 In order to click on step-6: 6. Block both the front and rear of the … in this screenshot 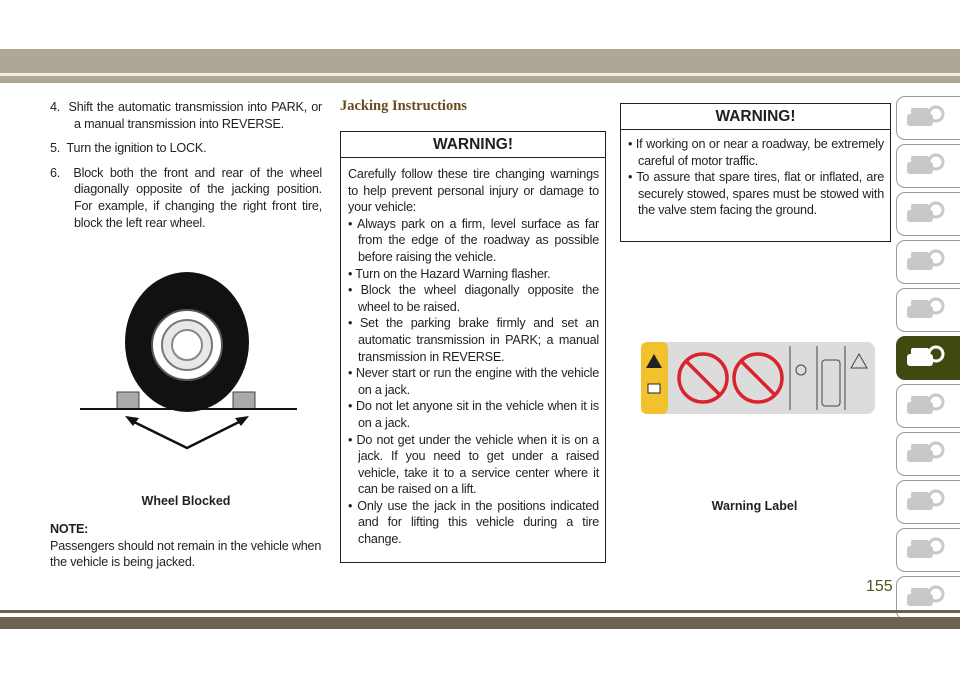, I will do `click(186, 198)`.